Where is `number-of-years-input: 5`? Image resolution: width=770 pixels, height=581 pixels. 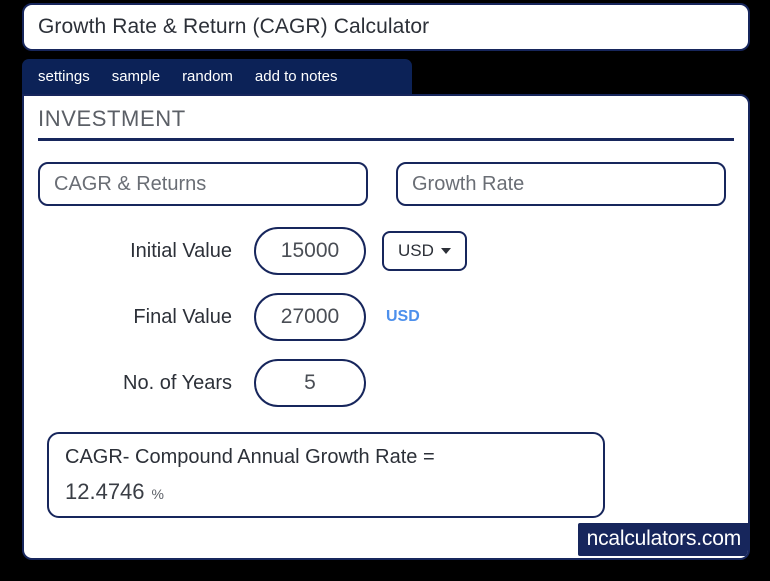
number-of-years-input: 5 is located at coordinates (310, 383).